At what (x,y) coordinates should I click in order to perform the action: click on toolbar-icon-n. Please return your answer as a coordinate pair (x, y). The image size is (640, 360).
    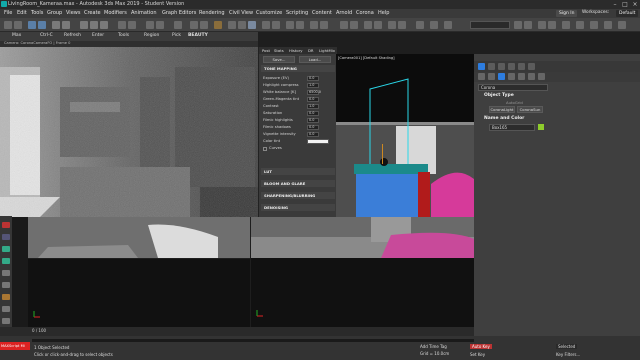
    Looking at the image, I should click on (434, 25).